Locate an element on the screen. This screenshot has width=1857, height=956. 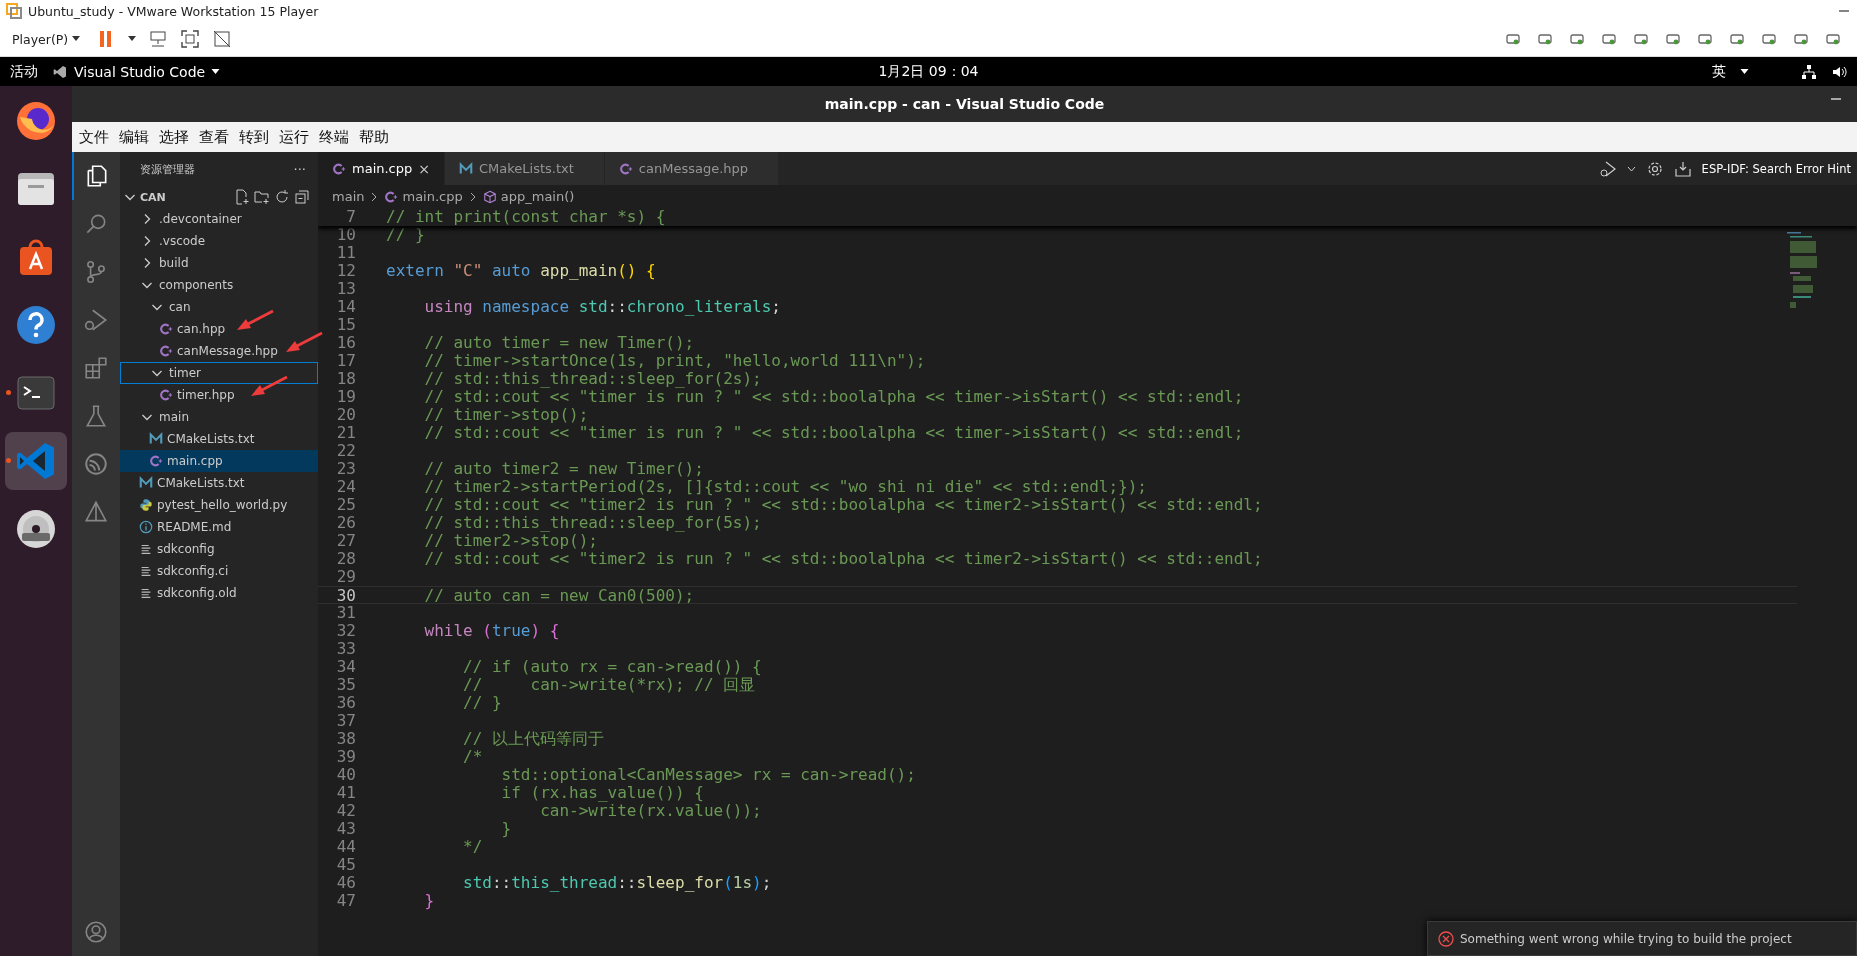
tree-item: .vscode is located at coordinates (219, 241).